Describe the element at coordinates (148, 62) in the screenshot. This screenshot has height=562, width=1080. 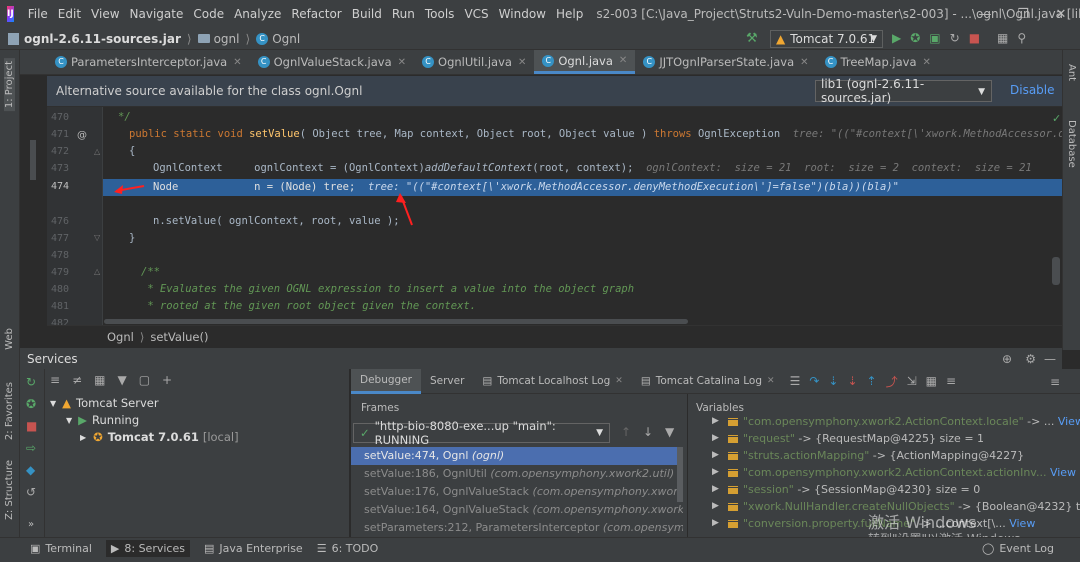
I see `tab-parameters-interceptor: C ParametersInterceptor.java ✕` at that location.